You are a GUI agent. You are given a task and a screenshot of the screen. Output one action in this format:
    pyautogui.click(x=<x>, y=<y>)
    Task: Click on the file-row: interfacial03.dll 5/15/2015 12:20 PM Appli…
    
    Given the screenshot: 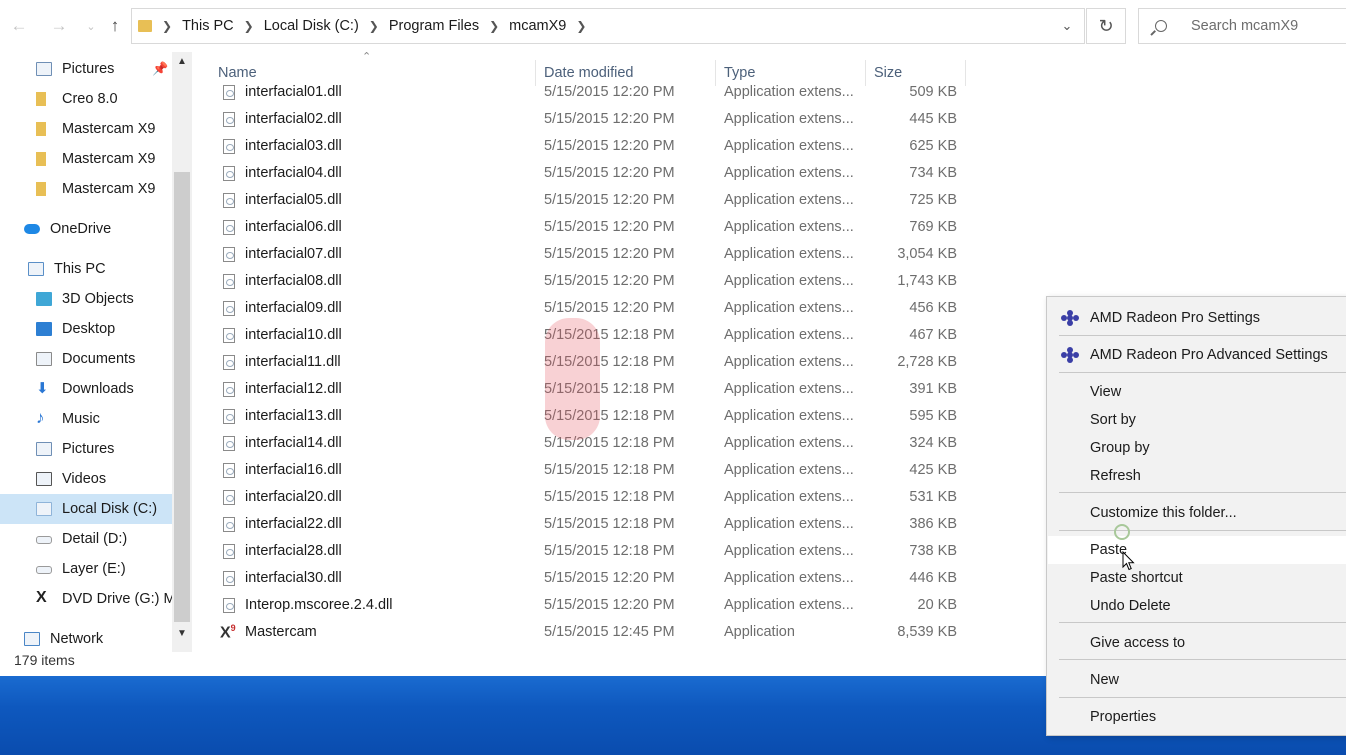 What is the action you would take?
    pyautogui.click(x=590, y=147)
    